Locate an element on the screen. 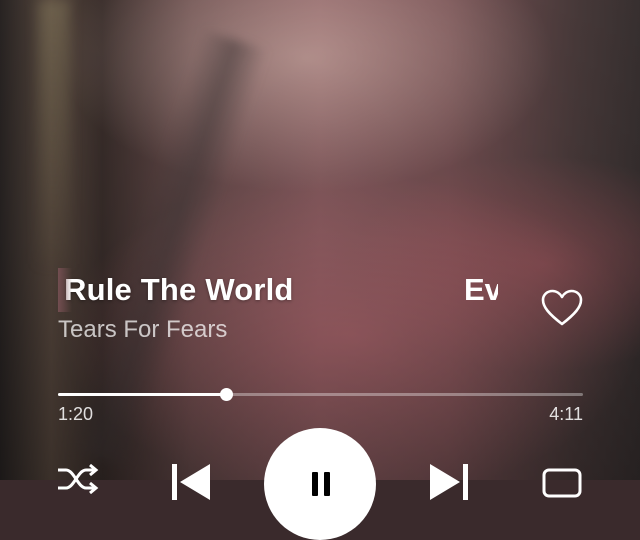 This screenshot has width=640, height=540. pause-button is located at coordinates (320, 484).